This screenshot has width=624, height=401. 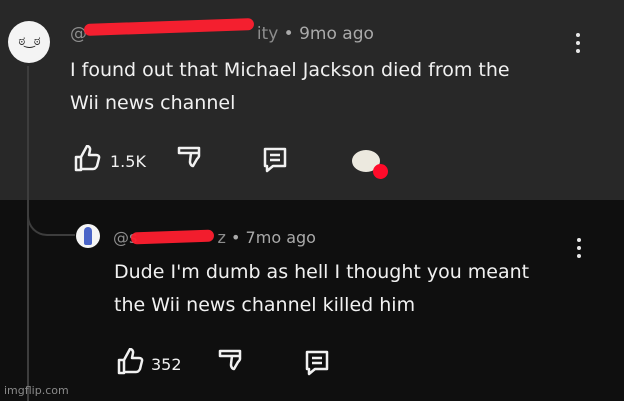 What do you see at coordinates (166, 364) in the screenshot?
I see `reply-like-count: 352` at bounding box center [166, 364].